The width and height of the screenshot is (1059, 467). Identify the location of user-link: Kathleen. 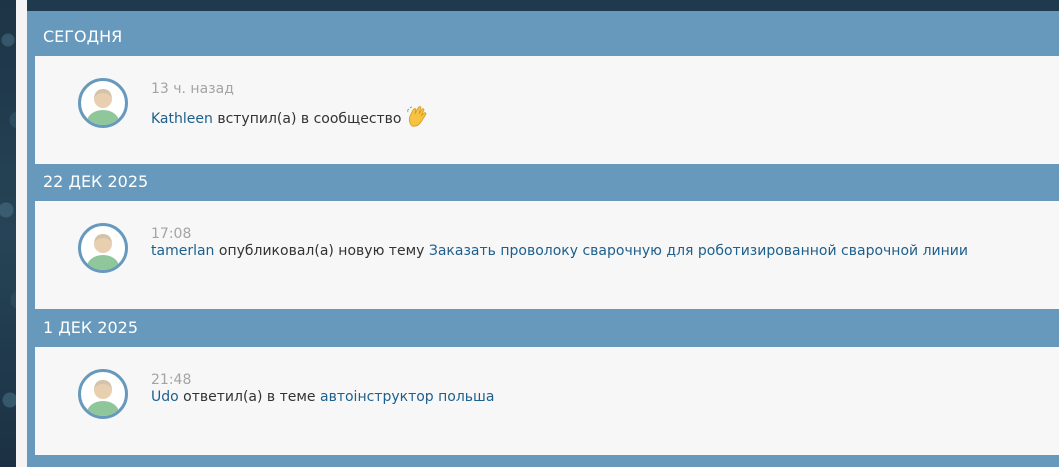
(182, 119).